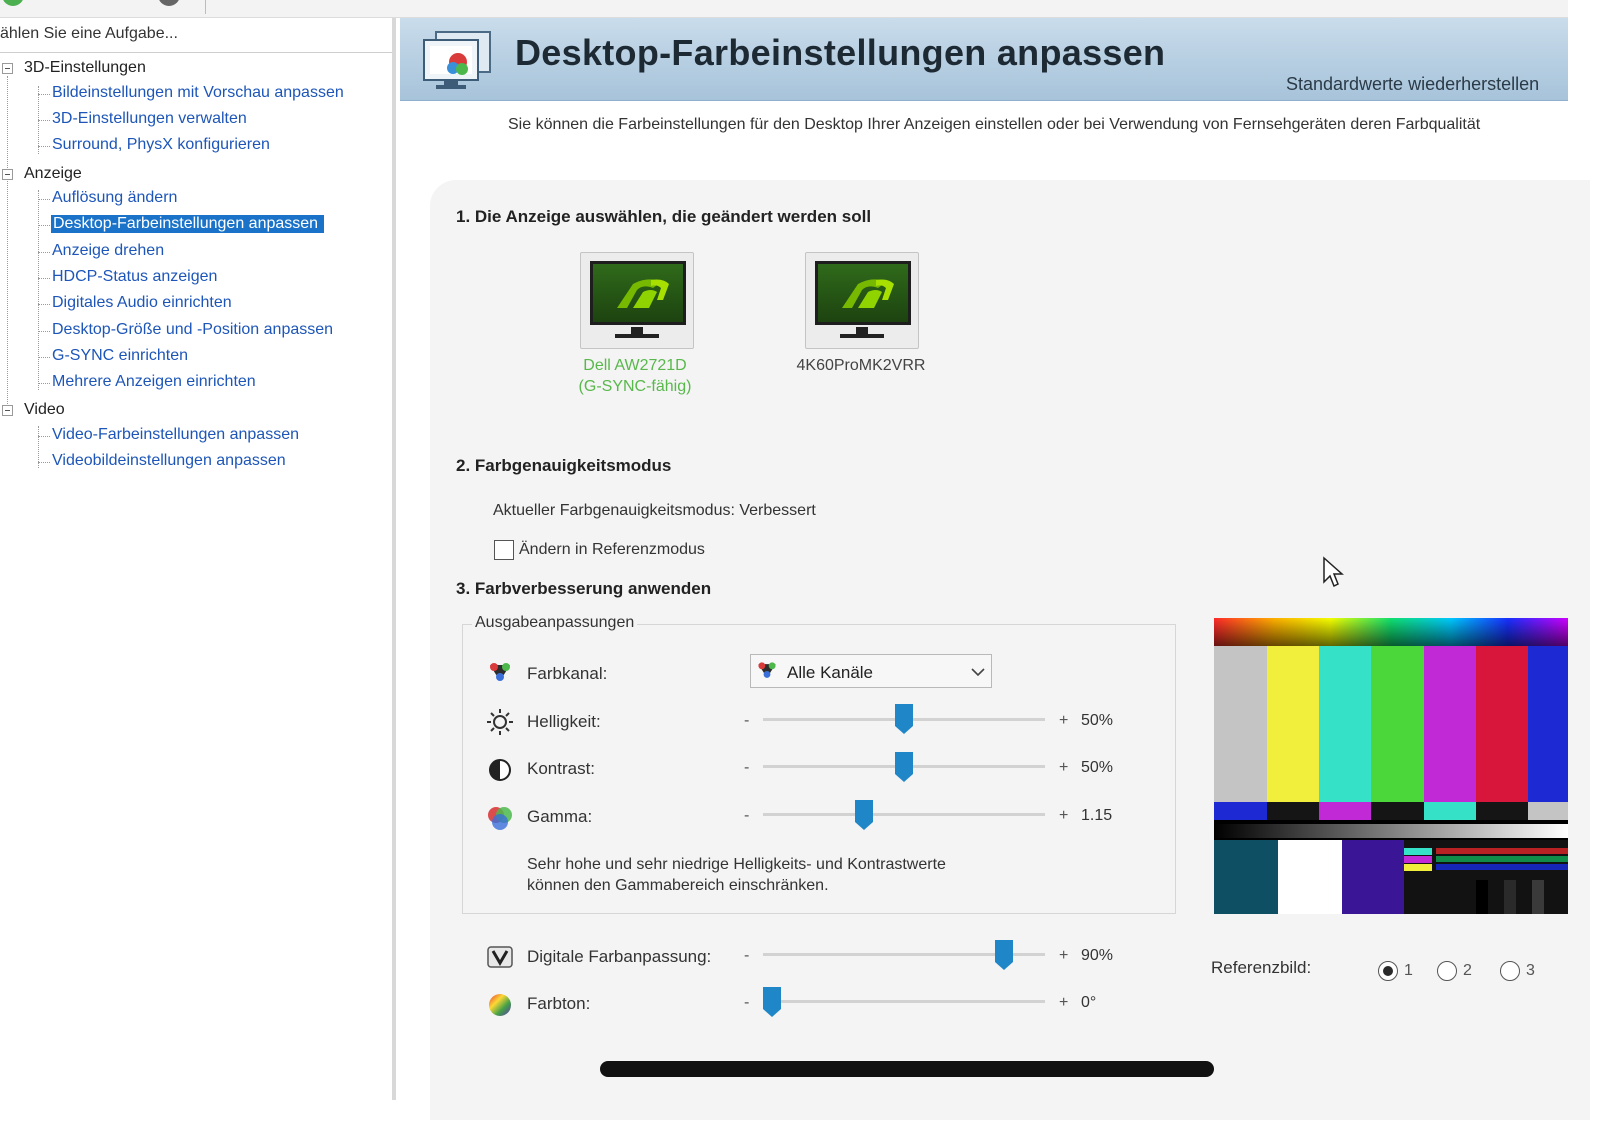 The width and height of the screenshot is (1603, 1125). I want to click on vibrance-slider-thumb, so click(1004, 955).